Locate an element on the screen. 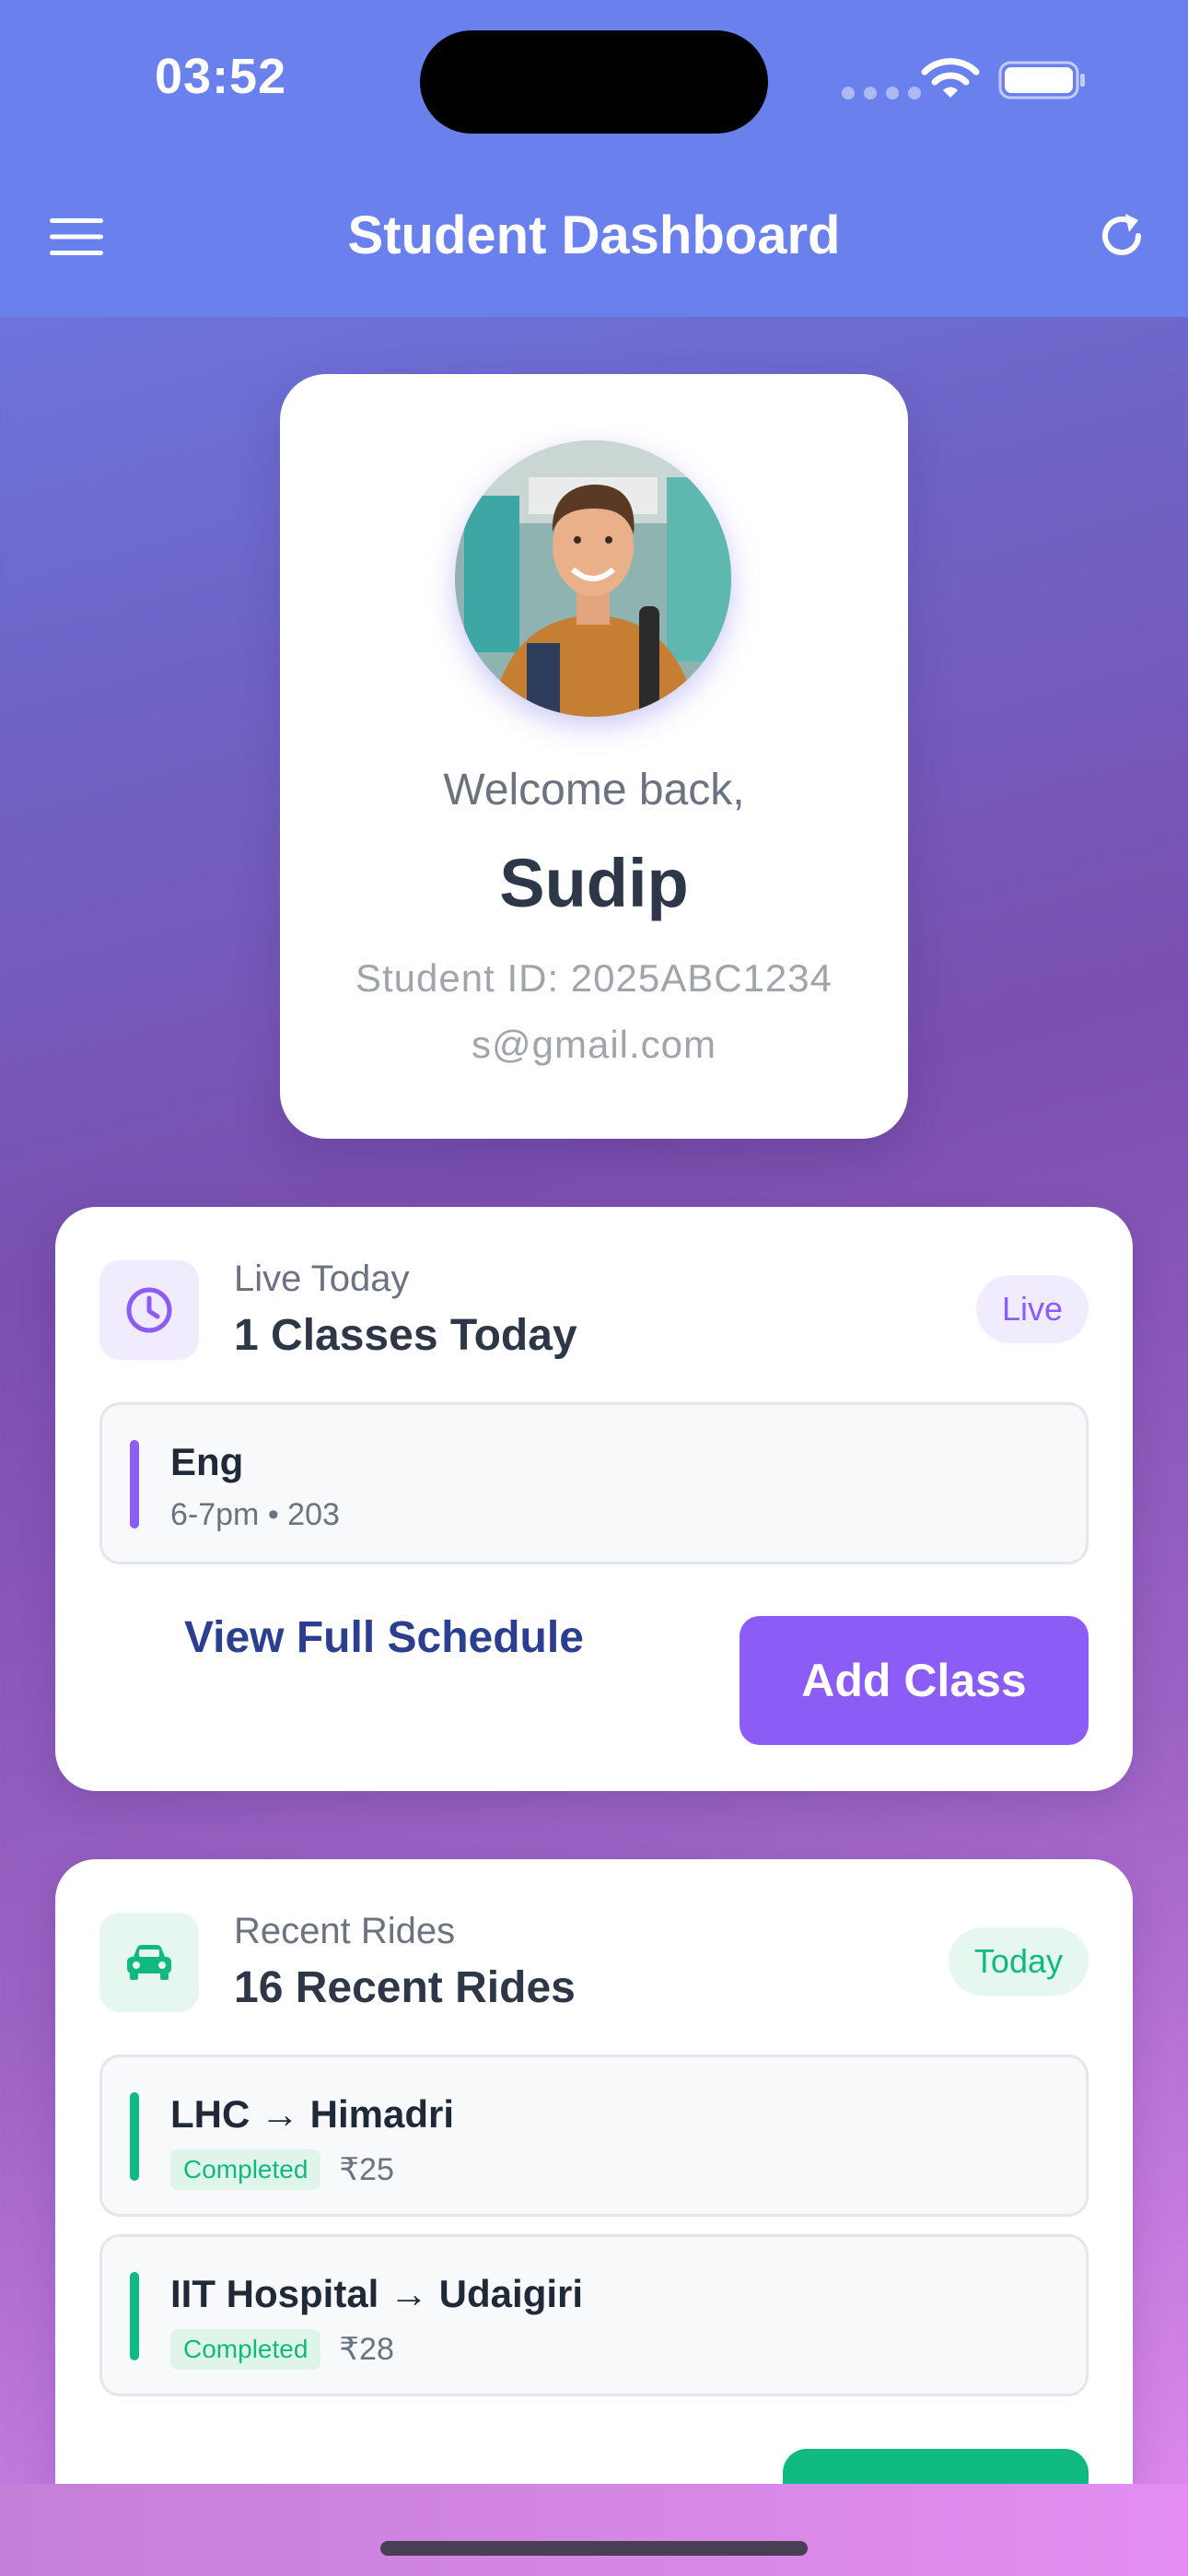 Image resolution: width=1188 pixels, height=2576 pixels. car-icon-box is located at coordinates (149, 1963).